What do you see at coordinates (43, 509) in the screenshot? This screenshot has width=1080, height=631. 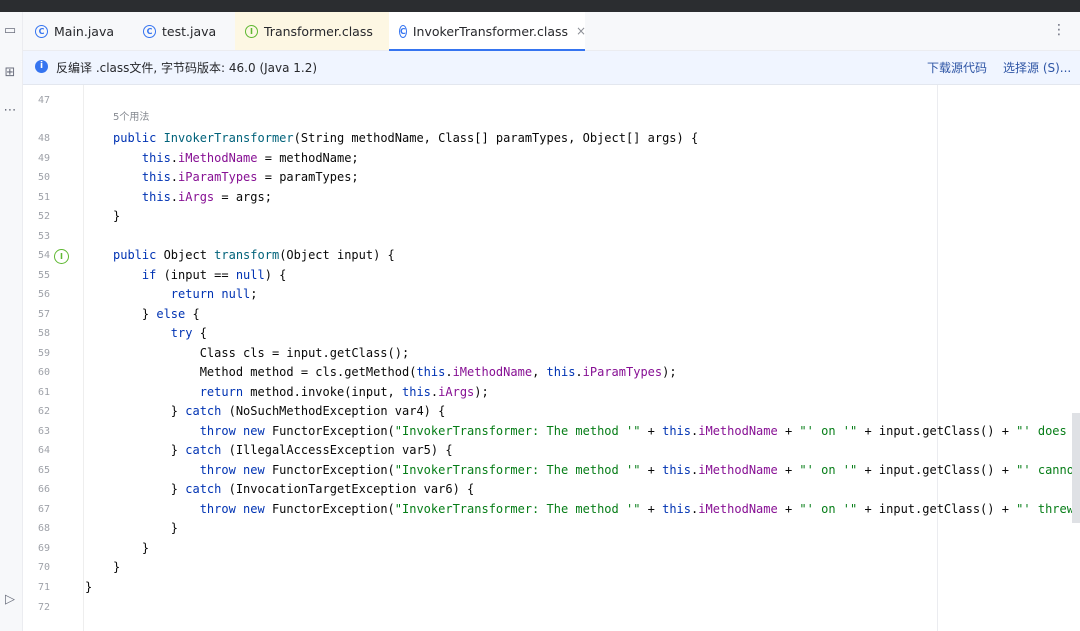 I see `line-number: 67` at bounding box center [43, 509].